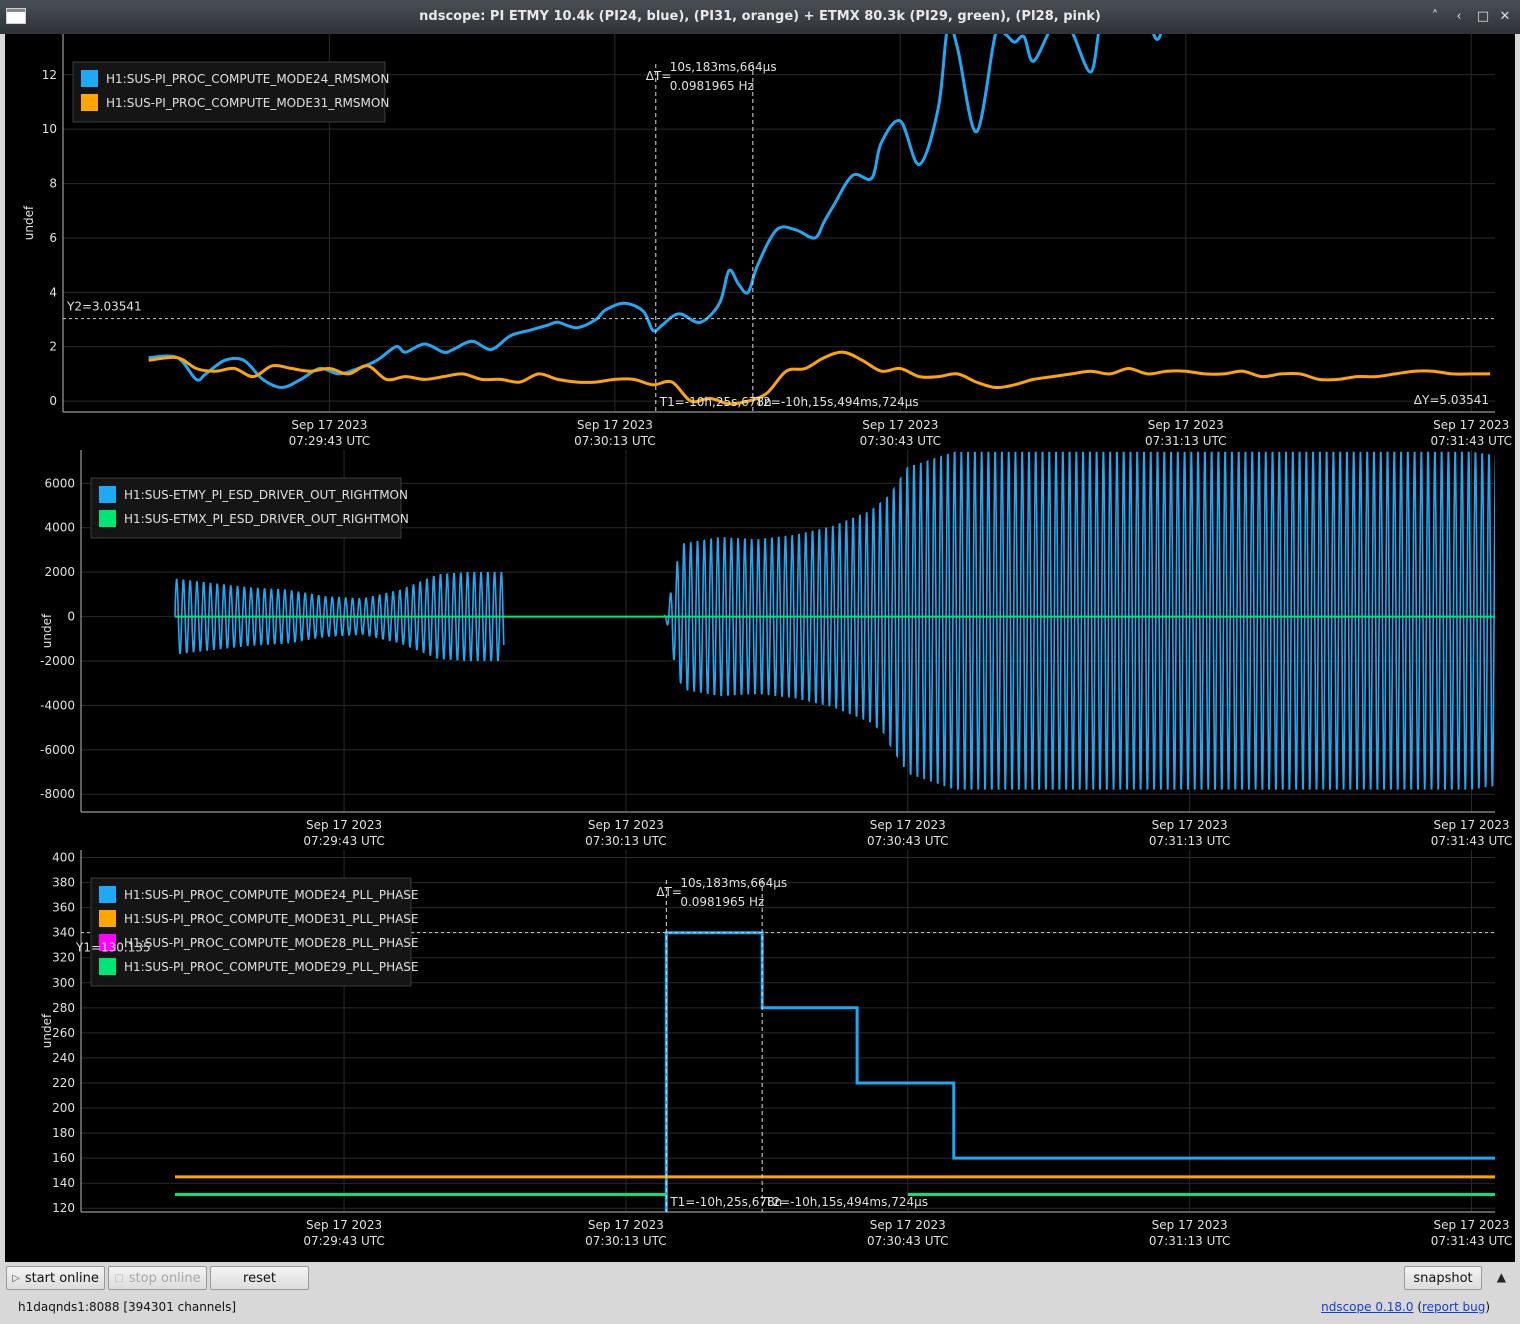 This screenshot has height=1324, width=1520. I want to click on reset-label: reset, so click(259, 1278).